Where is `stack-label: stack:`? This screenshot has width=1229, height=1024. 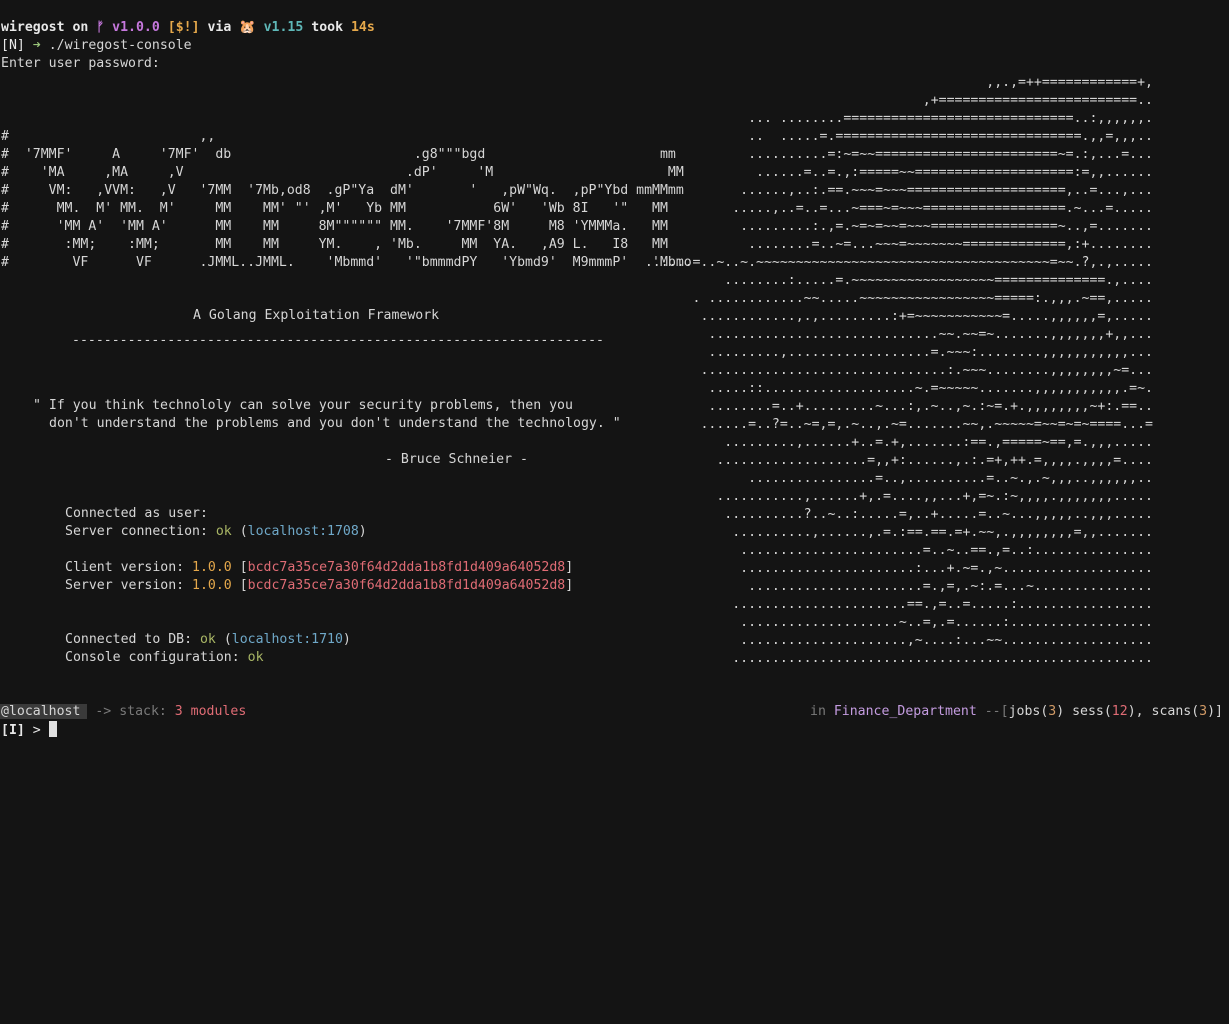 stack-label: stack: is located at coordinates (143, 711).